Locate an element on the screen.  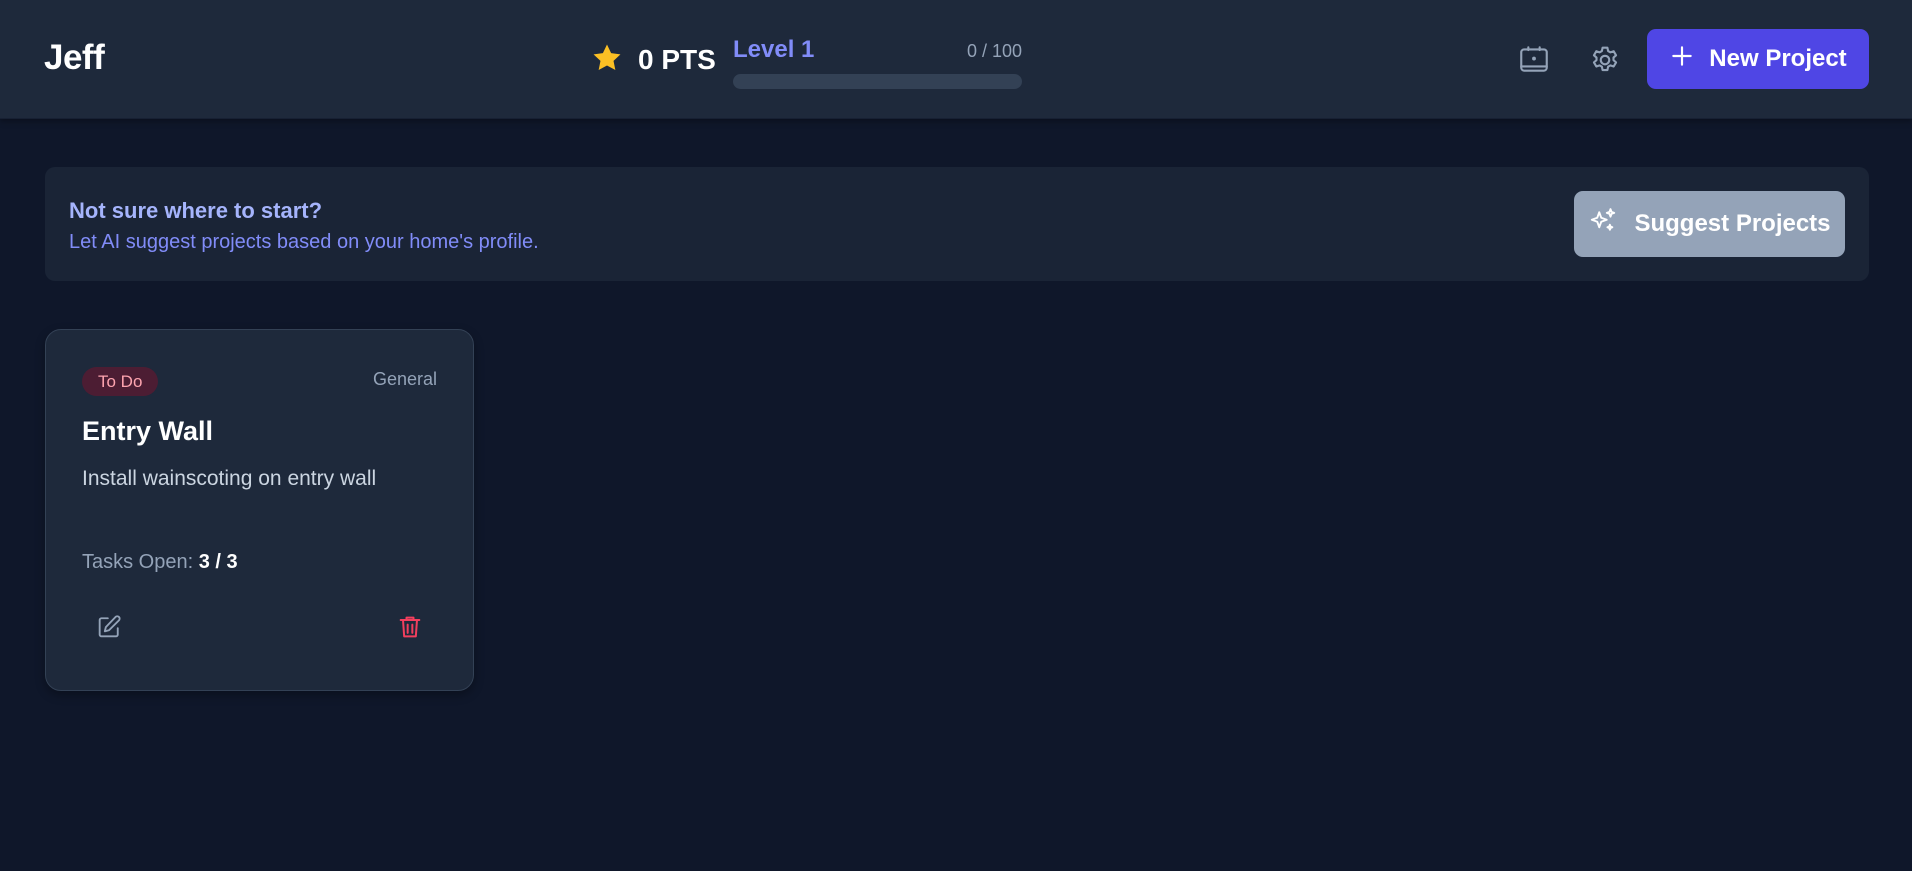
tasks-label: Tasks Open: is located at coordinates (138, 562).